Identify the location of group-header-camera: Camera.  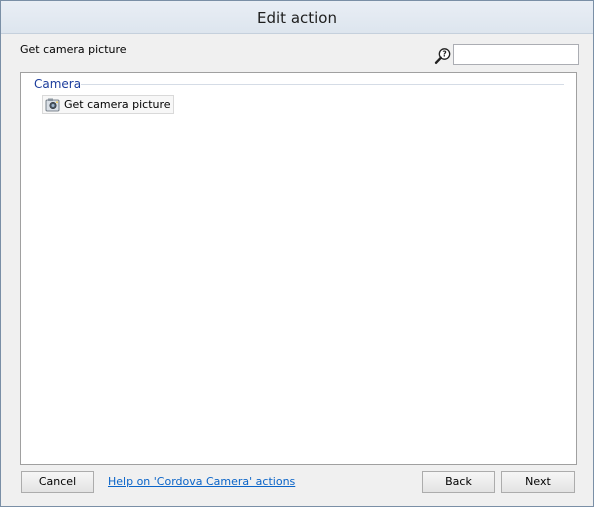
(58, 84).